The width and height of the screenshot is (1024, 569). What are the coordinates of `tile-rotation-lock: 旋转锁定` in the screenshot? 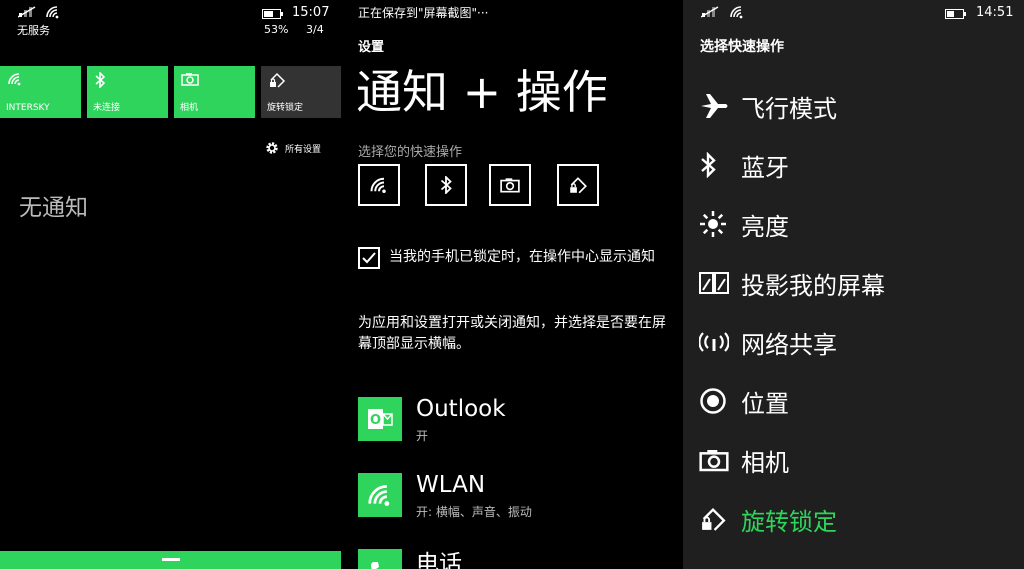 It's located at (301, 92).